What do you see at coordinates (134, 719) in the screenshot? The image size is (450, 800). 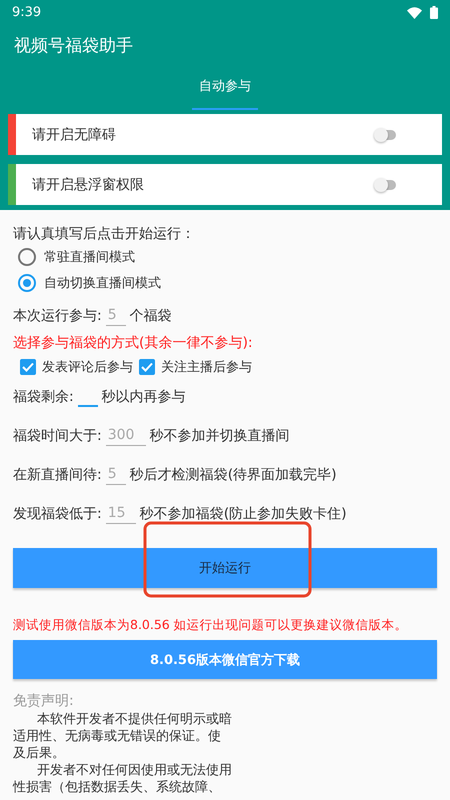 I see `disclaimer-text: 本软件开发者不提供任何明示或暗` at bounding box center [134, 719].